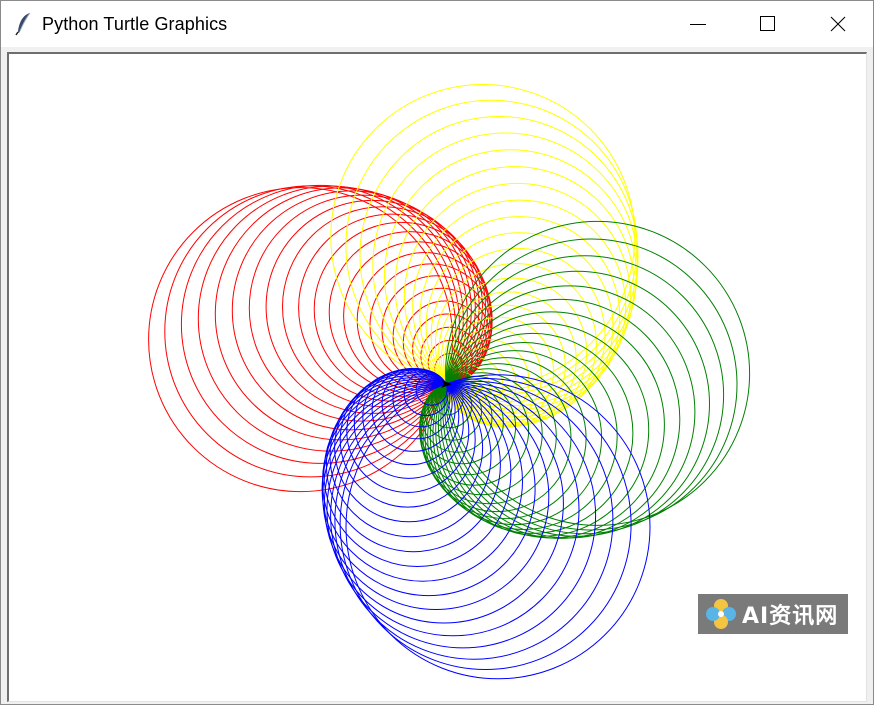  I want to click on close-button, so click(838, 24).